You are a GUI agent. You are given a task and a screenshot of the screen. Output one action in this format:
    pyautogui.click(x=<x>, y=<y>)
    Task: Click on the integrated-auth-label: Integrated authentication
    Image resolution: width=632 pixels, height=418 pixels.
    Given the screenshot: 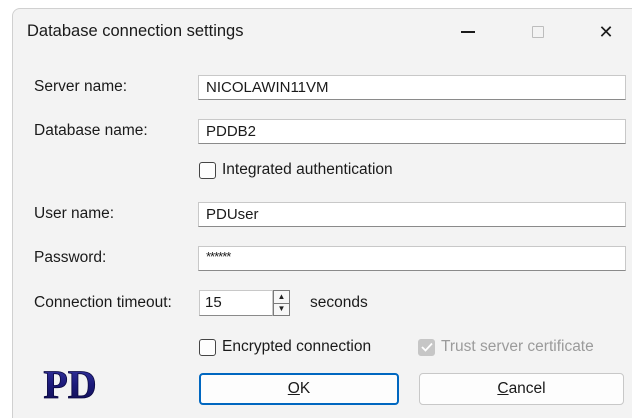 What is the action you would take?
    pyautogui.click(x=307, y=169)
    